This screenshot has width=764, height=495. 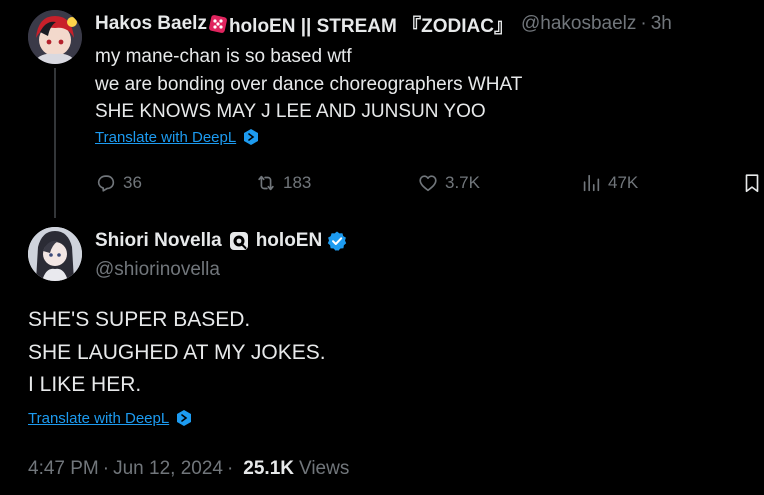 I want to click on reply-icon, so click(x=106, y=183).